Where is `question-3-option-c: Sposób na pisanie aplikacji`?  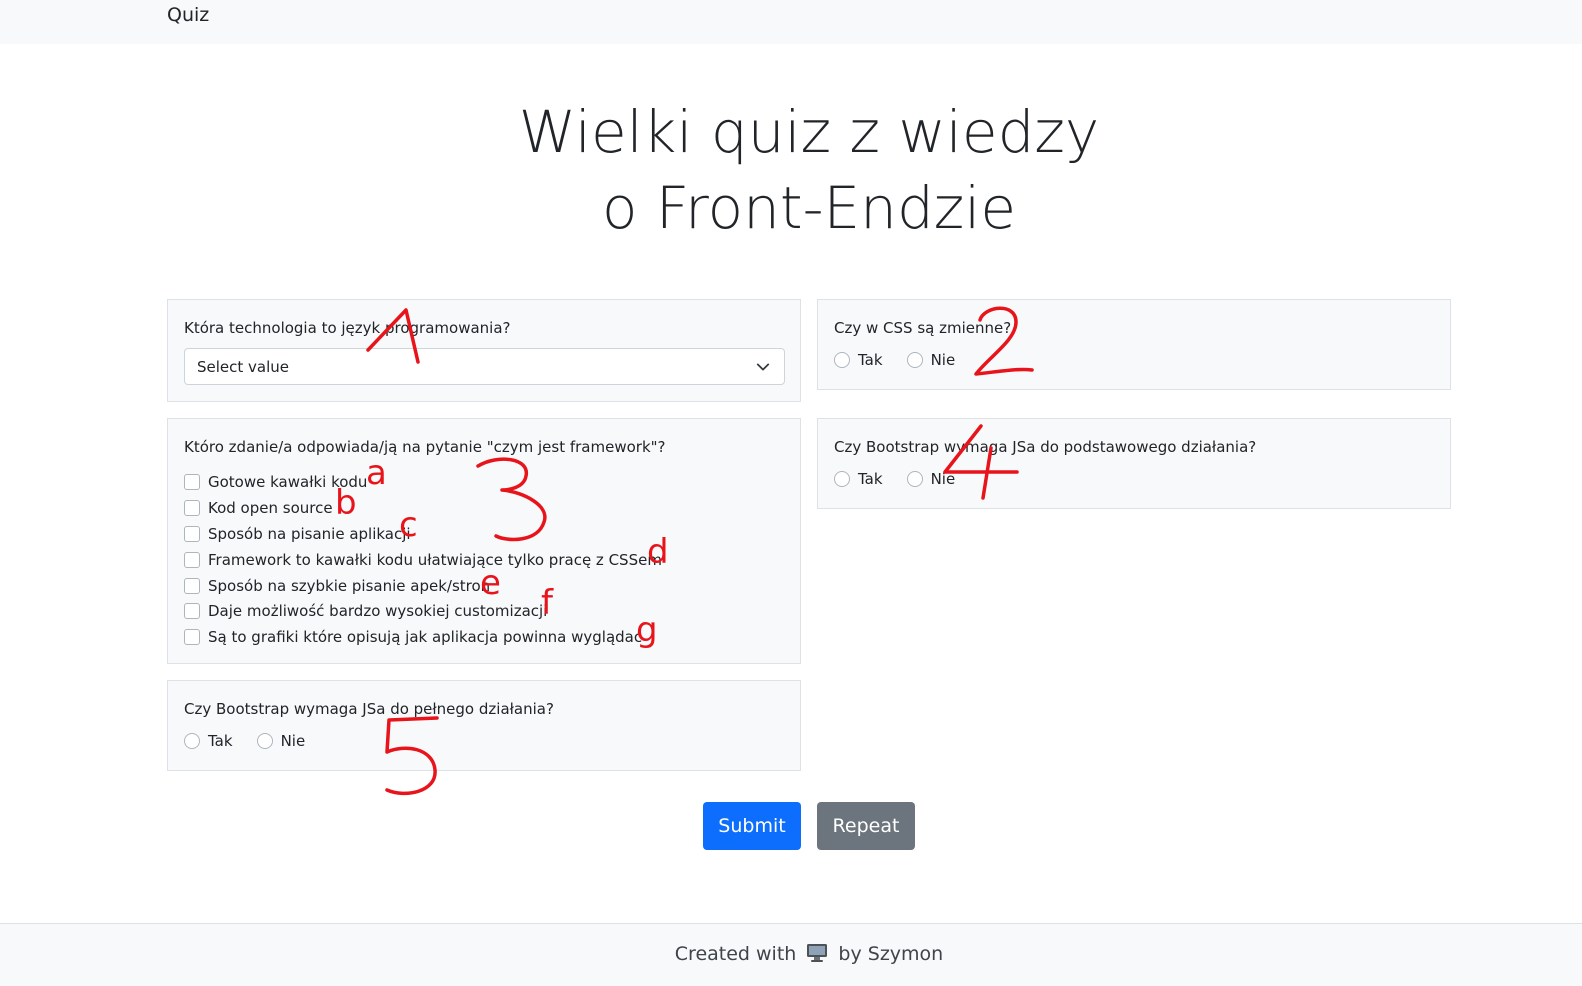
question-3-option-c: Sposób na pisanie aplikacji is located at coordinates (423, 534).